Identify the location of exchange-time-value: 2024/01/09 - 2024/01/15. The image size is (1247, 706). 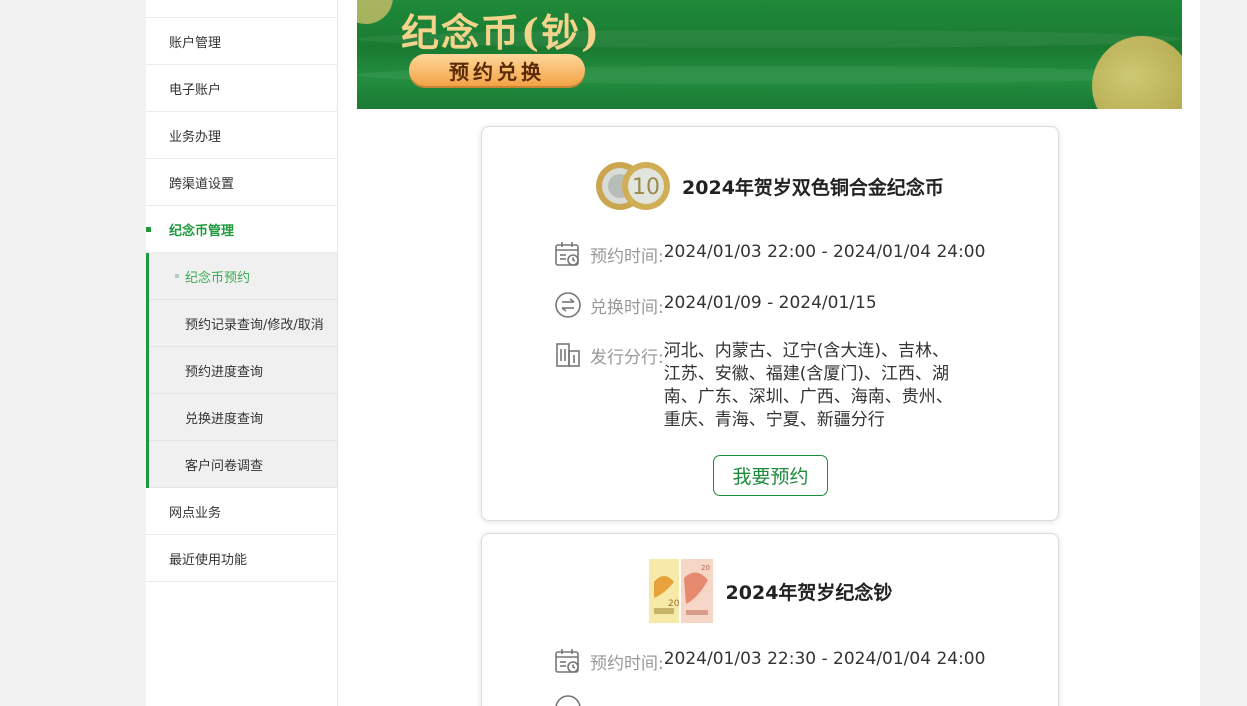
(770, 303).